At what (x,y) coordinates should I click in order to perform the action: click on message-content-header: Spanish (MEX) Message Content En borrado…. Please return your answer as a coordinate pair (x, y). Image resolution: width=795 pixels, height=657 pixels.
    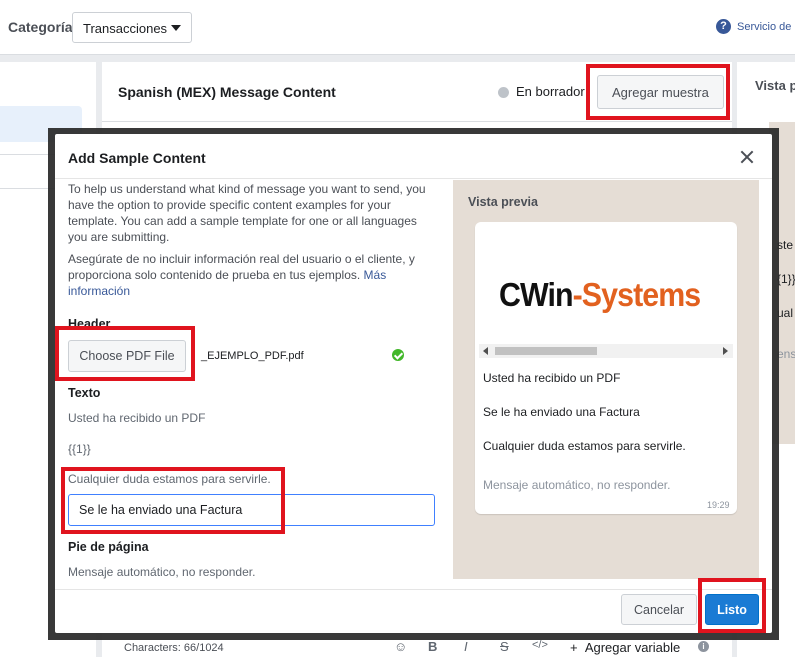
    Looking at the image, I should click on (417, 92).